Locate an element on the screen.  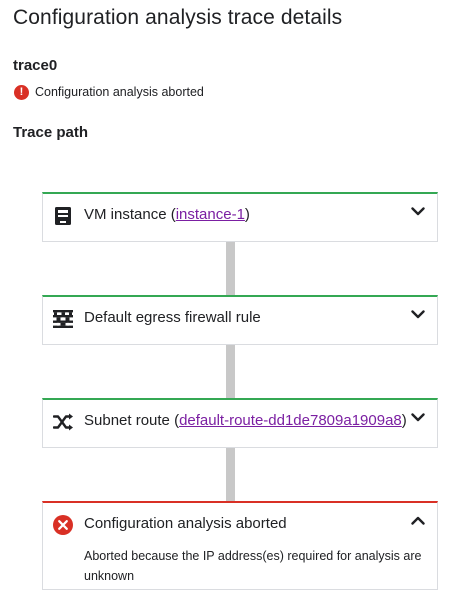
step-label: Default egress firewall rule is located at coordinates (172, 317).